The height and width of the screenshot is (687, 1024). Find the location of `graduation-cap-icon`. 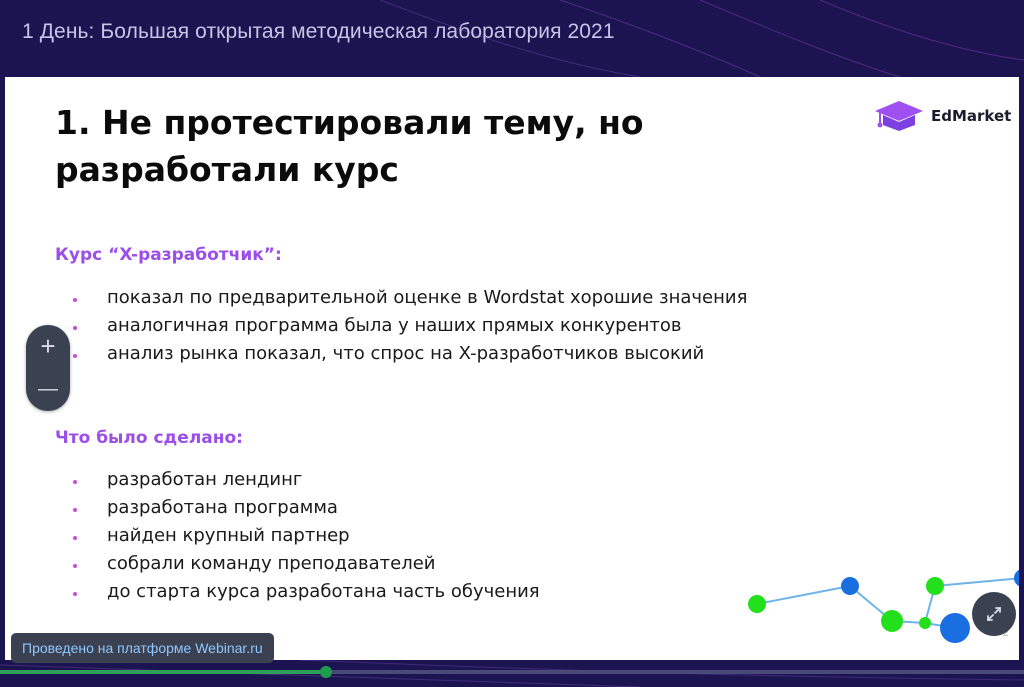

graduation-cap-icon is located at coordinates (899, 116).